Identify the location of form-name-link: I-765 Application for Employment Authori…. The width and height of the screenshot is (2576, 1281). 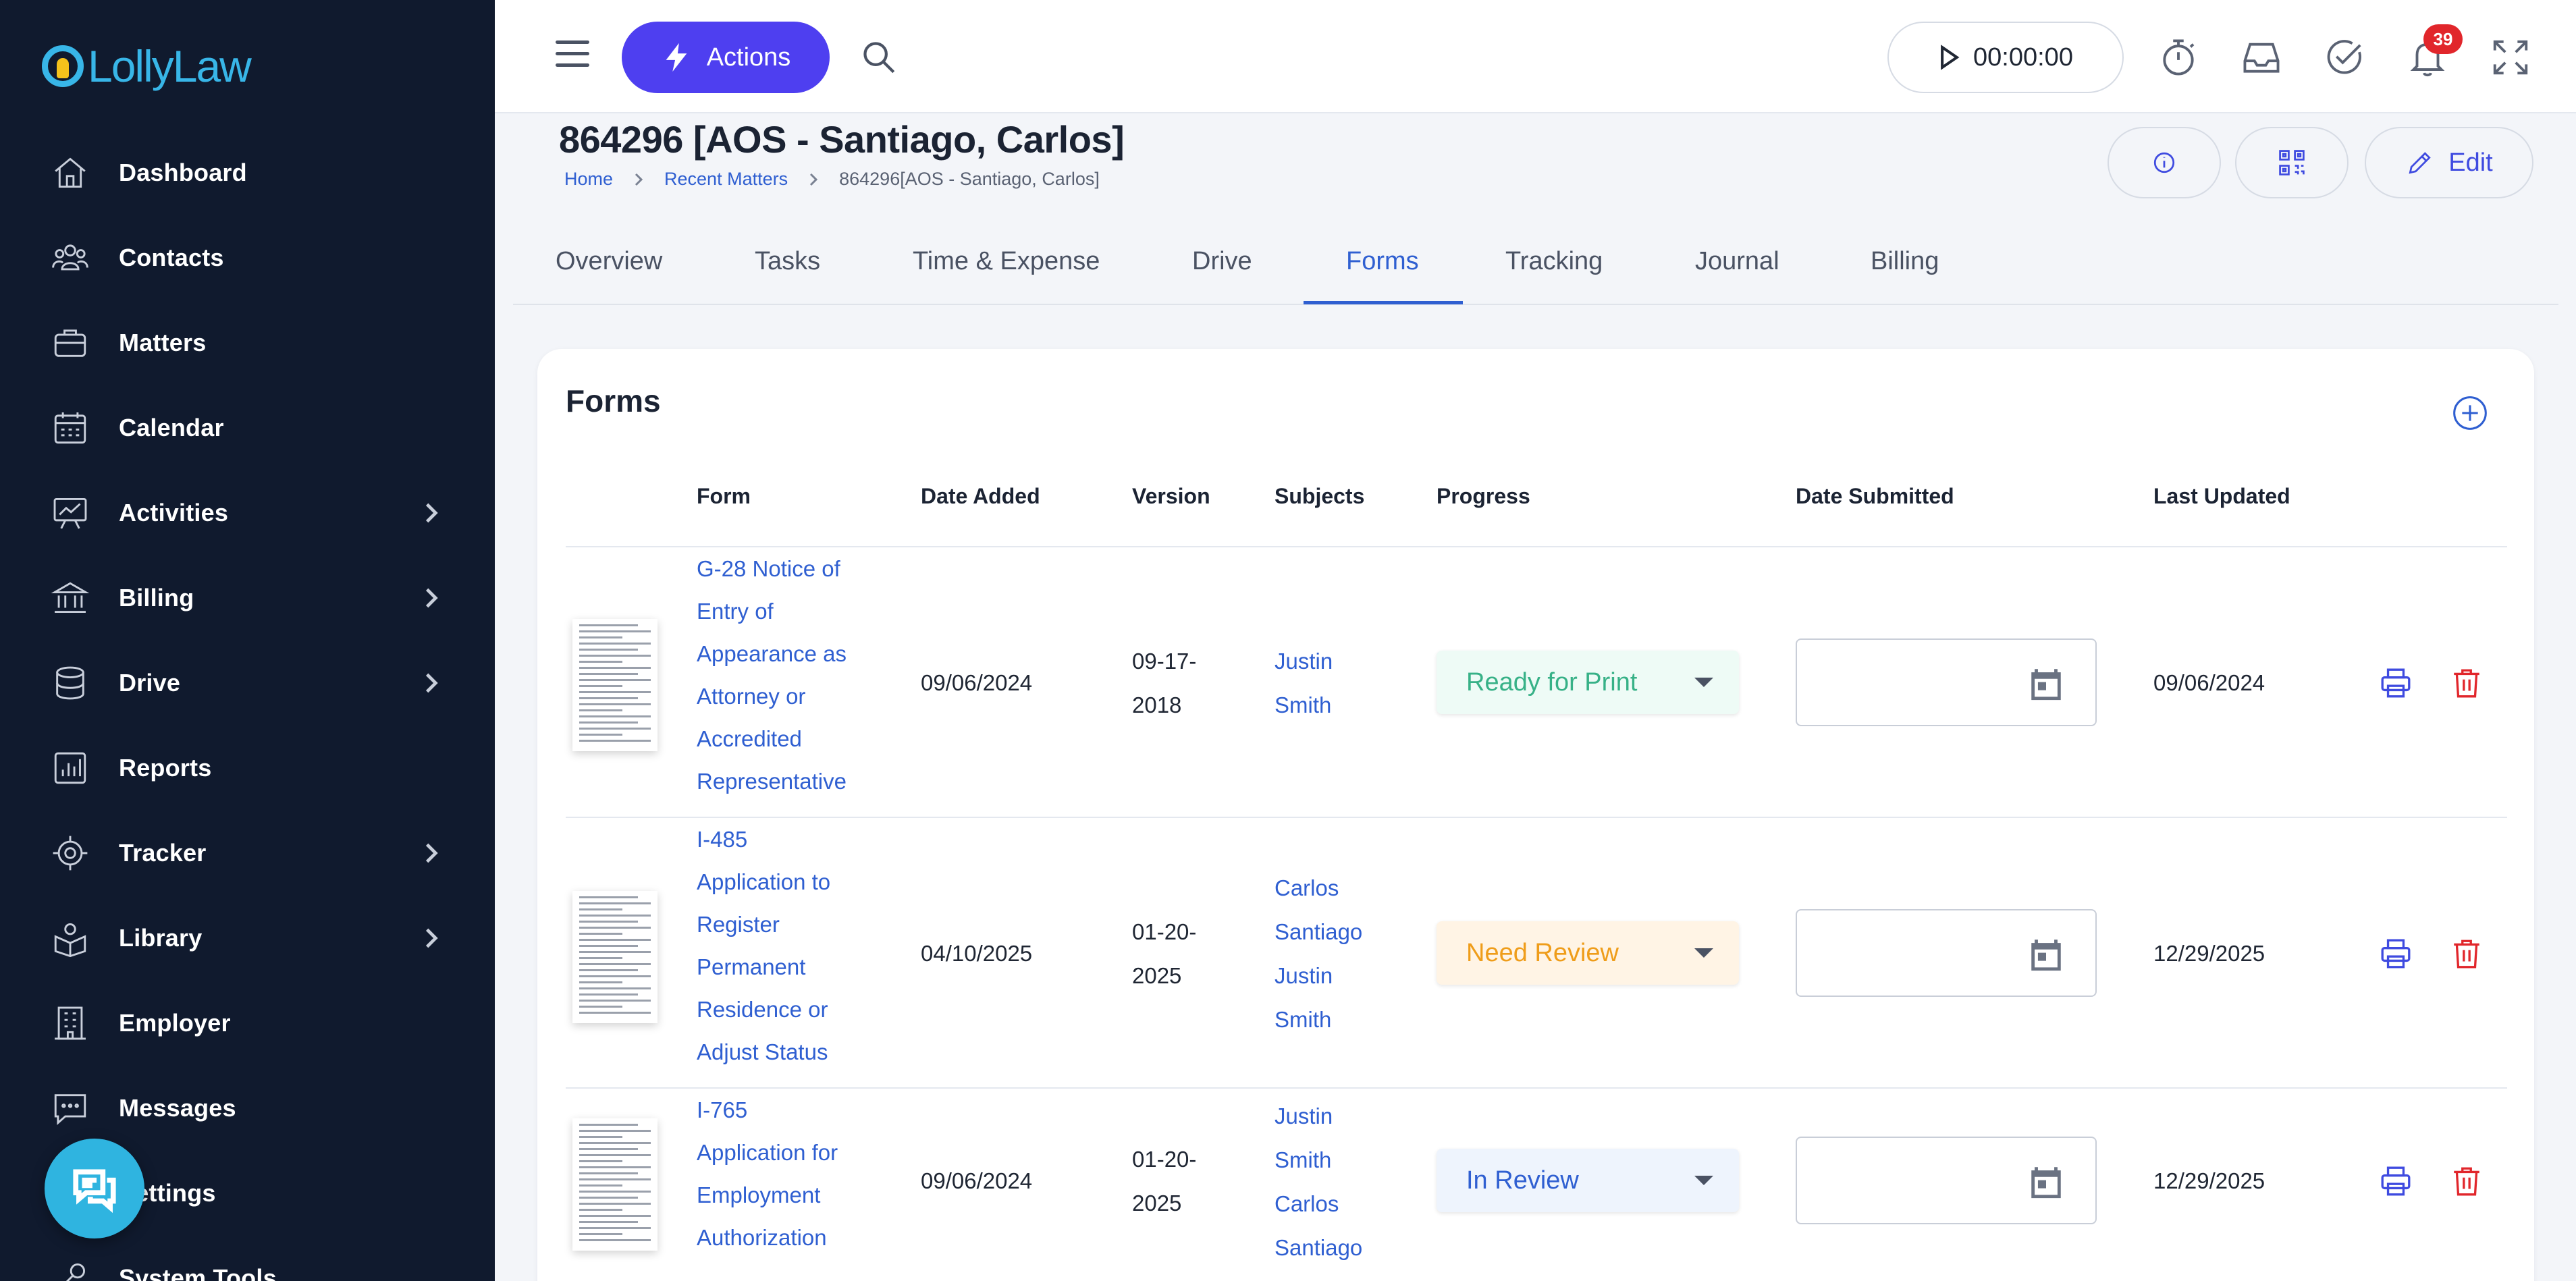
(785, 1174).